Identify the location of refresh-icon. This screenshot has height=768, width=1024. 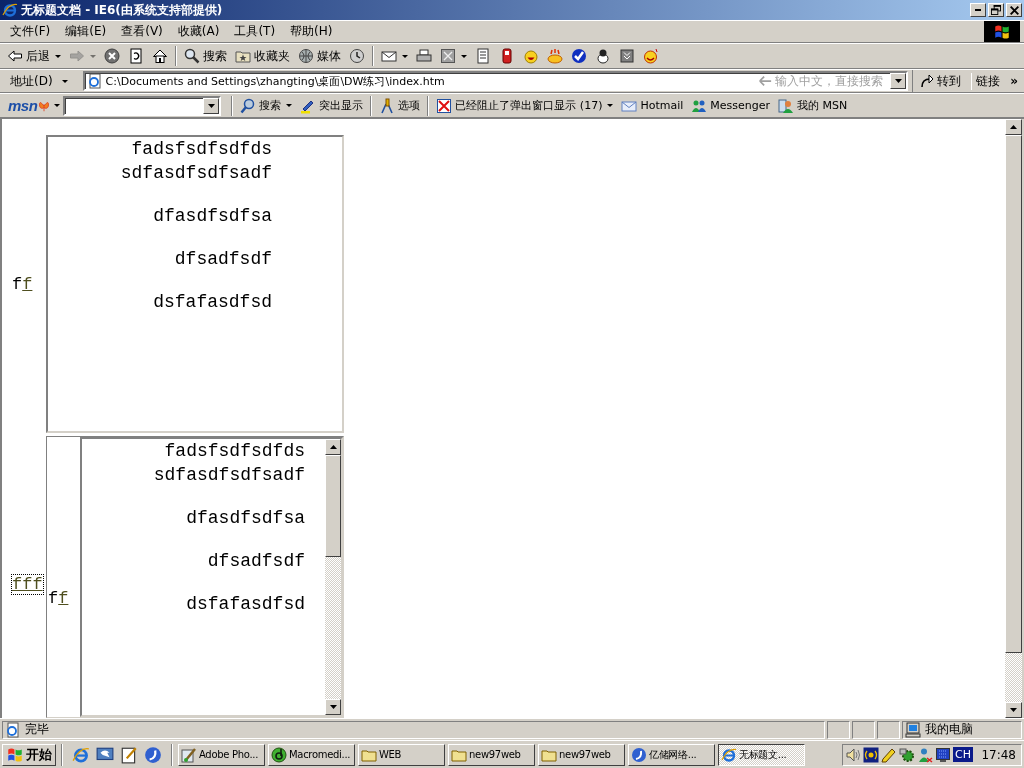
(136, 56).